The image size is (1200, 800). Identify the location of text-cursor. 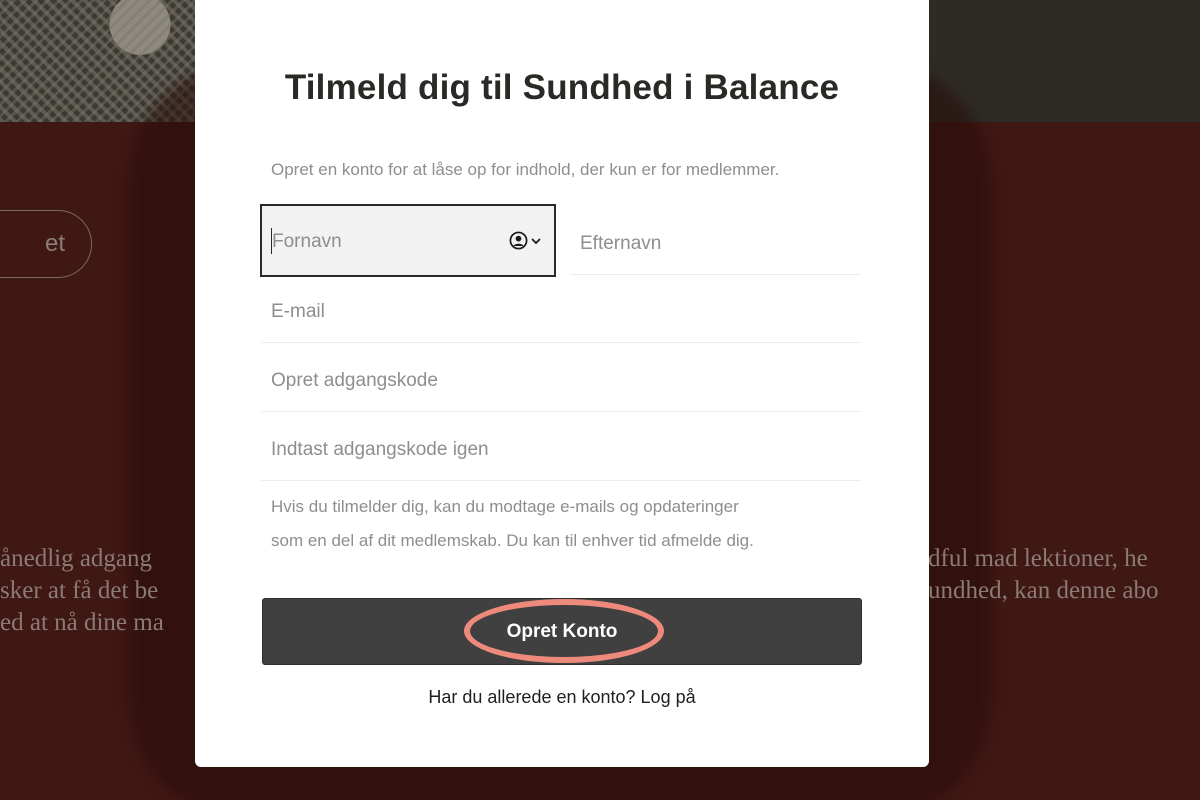
(271, 241).